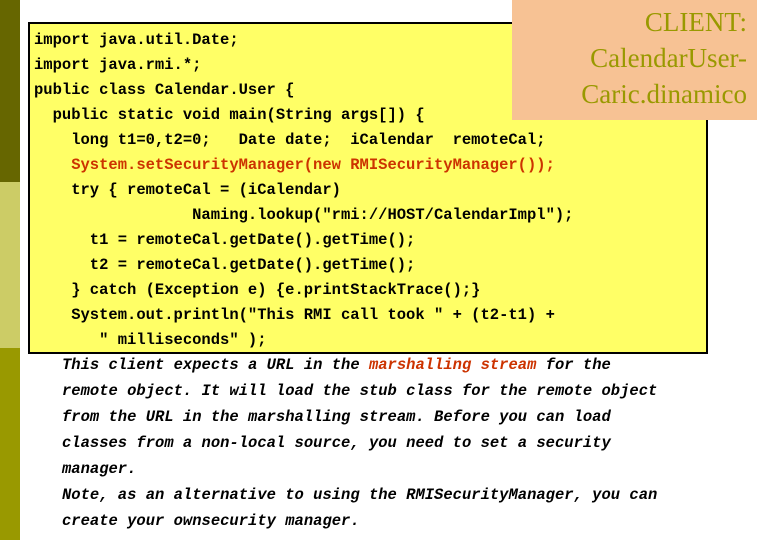 The height and width of the screenshot is (540, 780). I want to click on code-line-9: t1 = remoteCal.getDate().getTime();, so click(225, 240).